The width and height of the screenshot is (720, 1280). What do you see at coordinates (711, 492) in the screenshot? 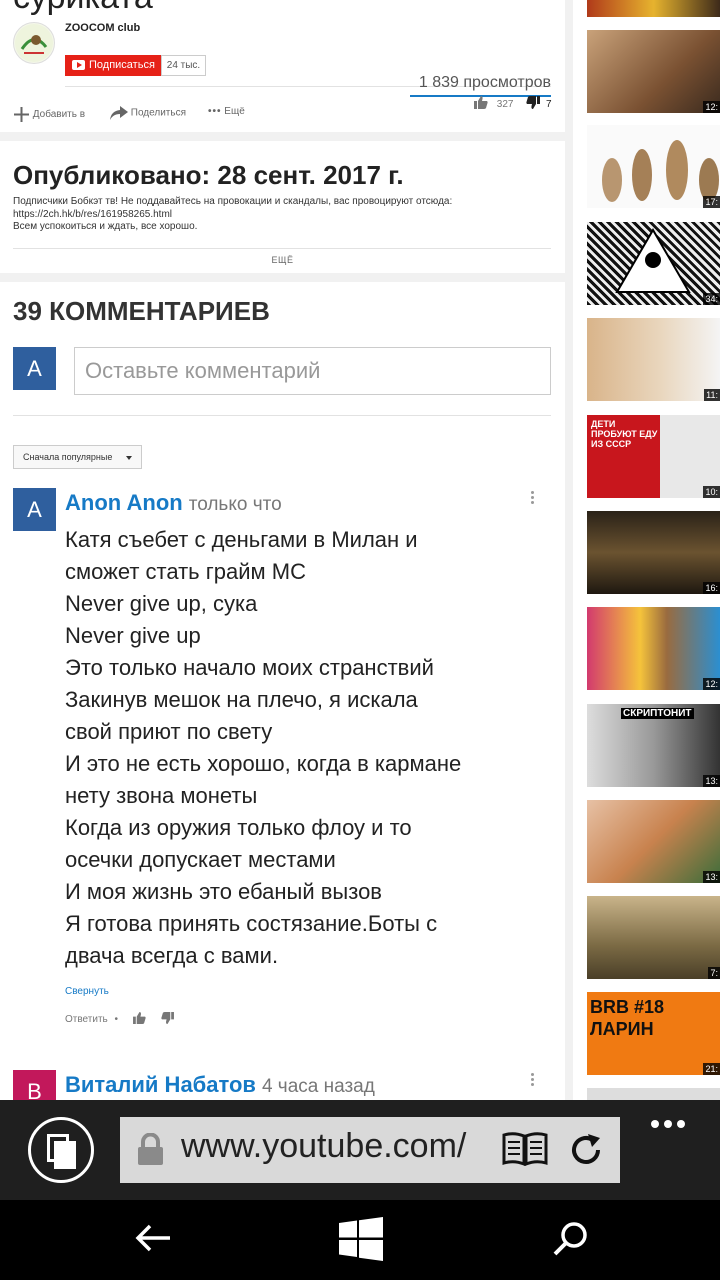
I see `video-duration: 10:` at bounding box center [711, 492].